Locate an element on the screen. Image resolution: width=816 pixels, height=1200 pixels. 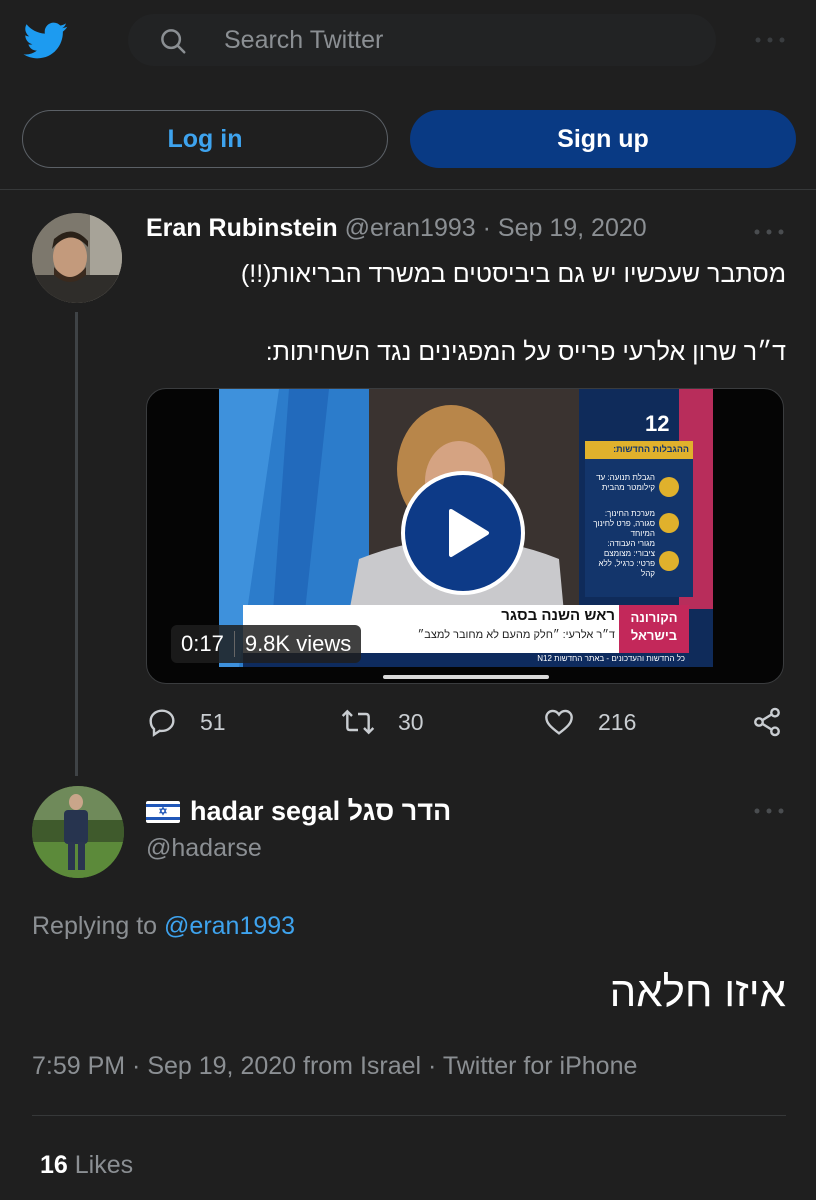
tweet-actions: 51 30 216 is located at coordinates (471, 727).